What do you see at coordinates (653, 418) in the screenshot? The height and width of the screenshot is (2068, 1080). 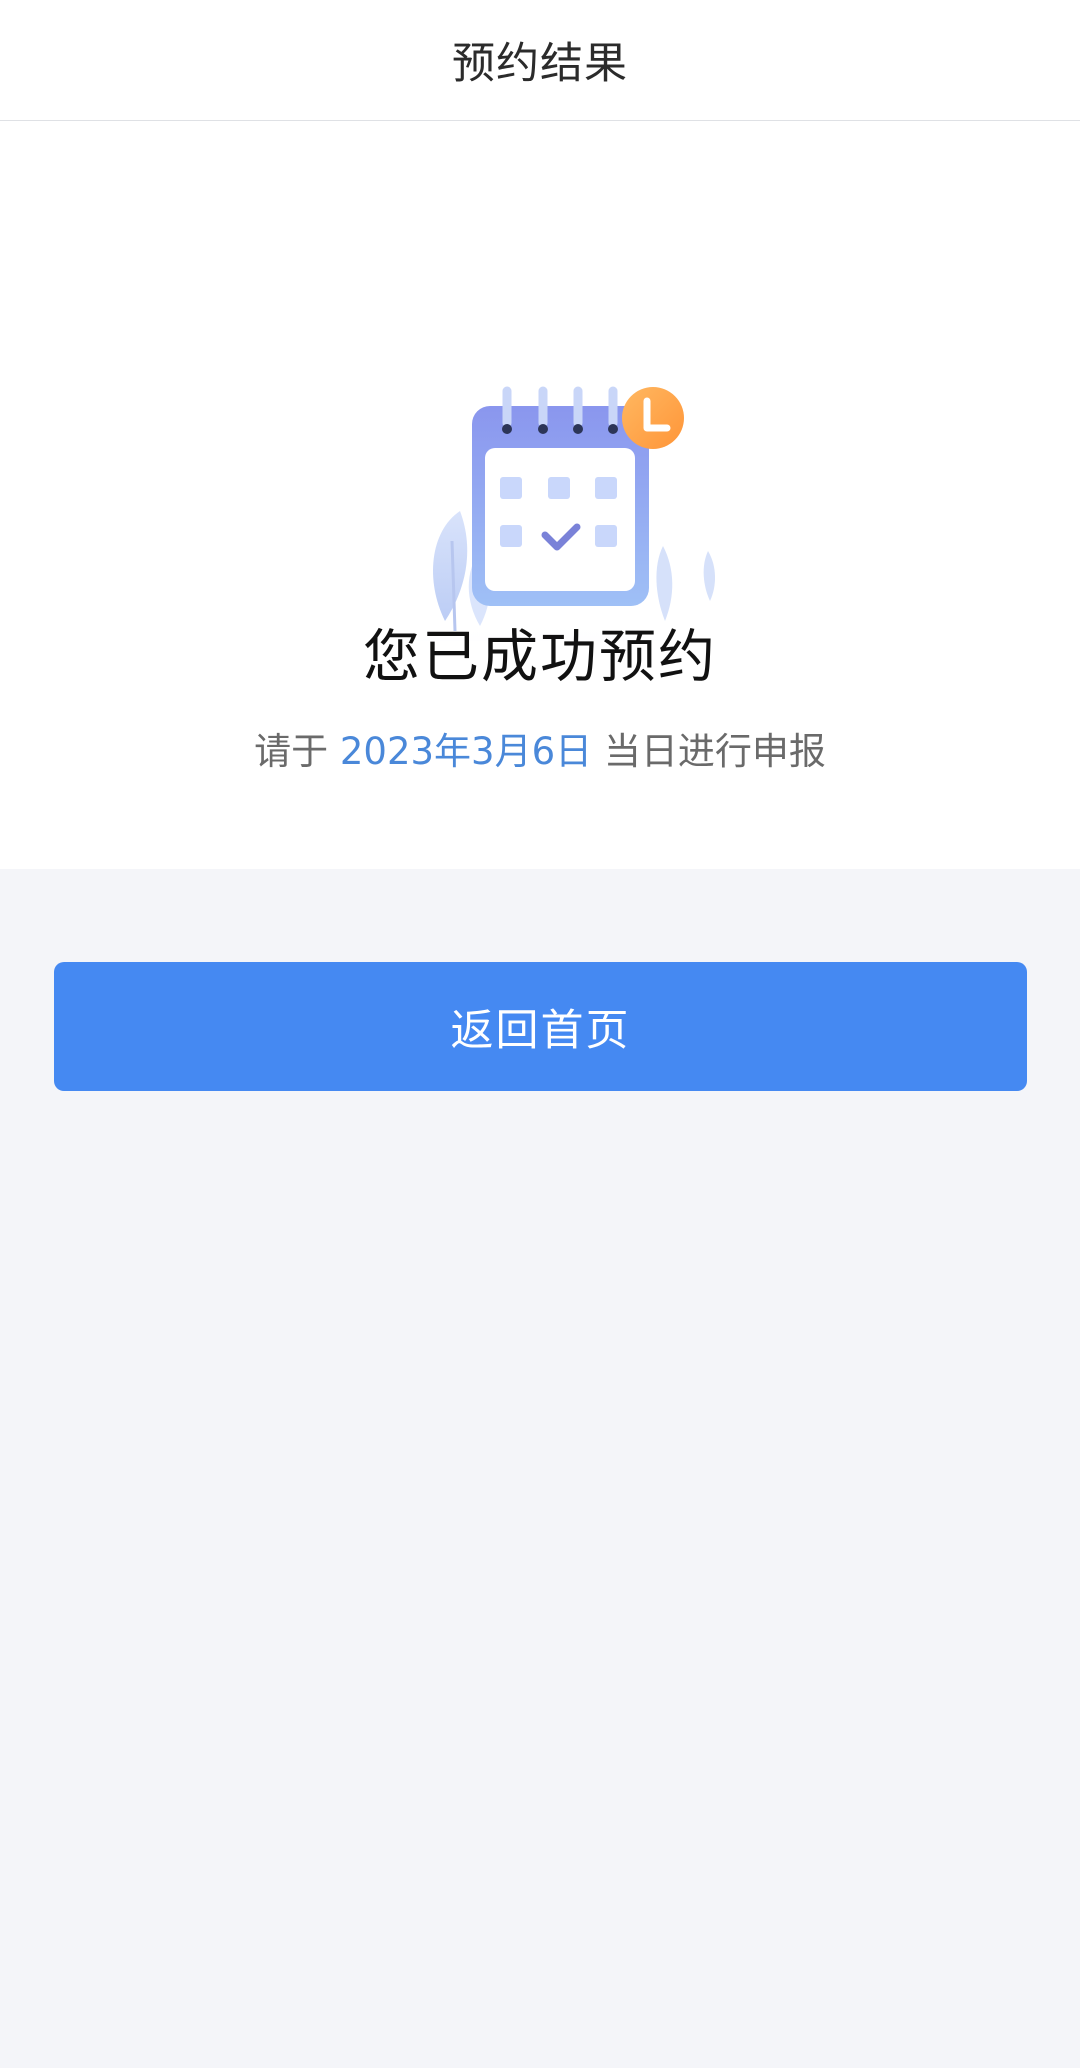 I see `clock-icon` at bounding box center [653, 418].